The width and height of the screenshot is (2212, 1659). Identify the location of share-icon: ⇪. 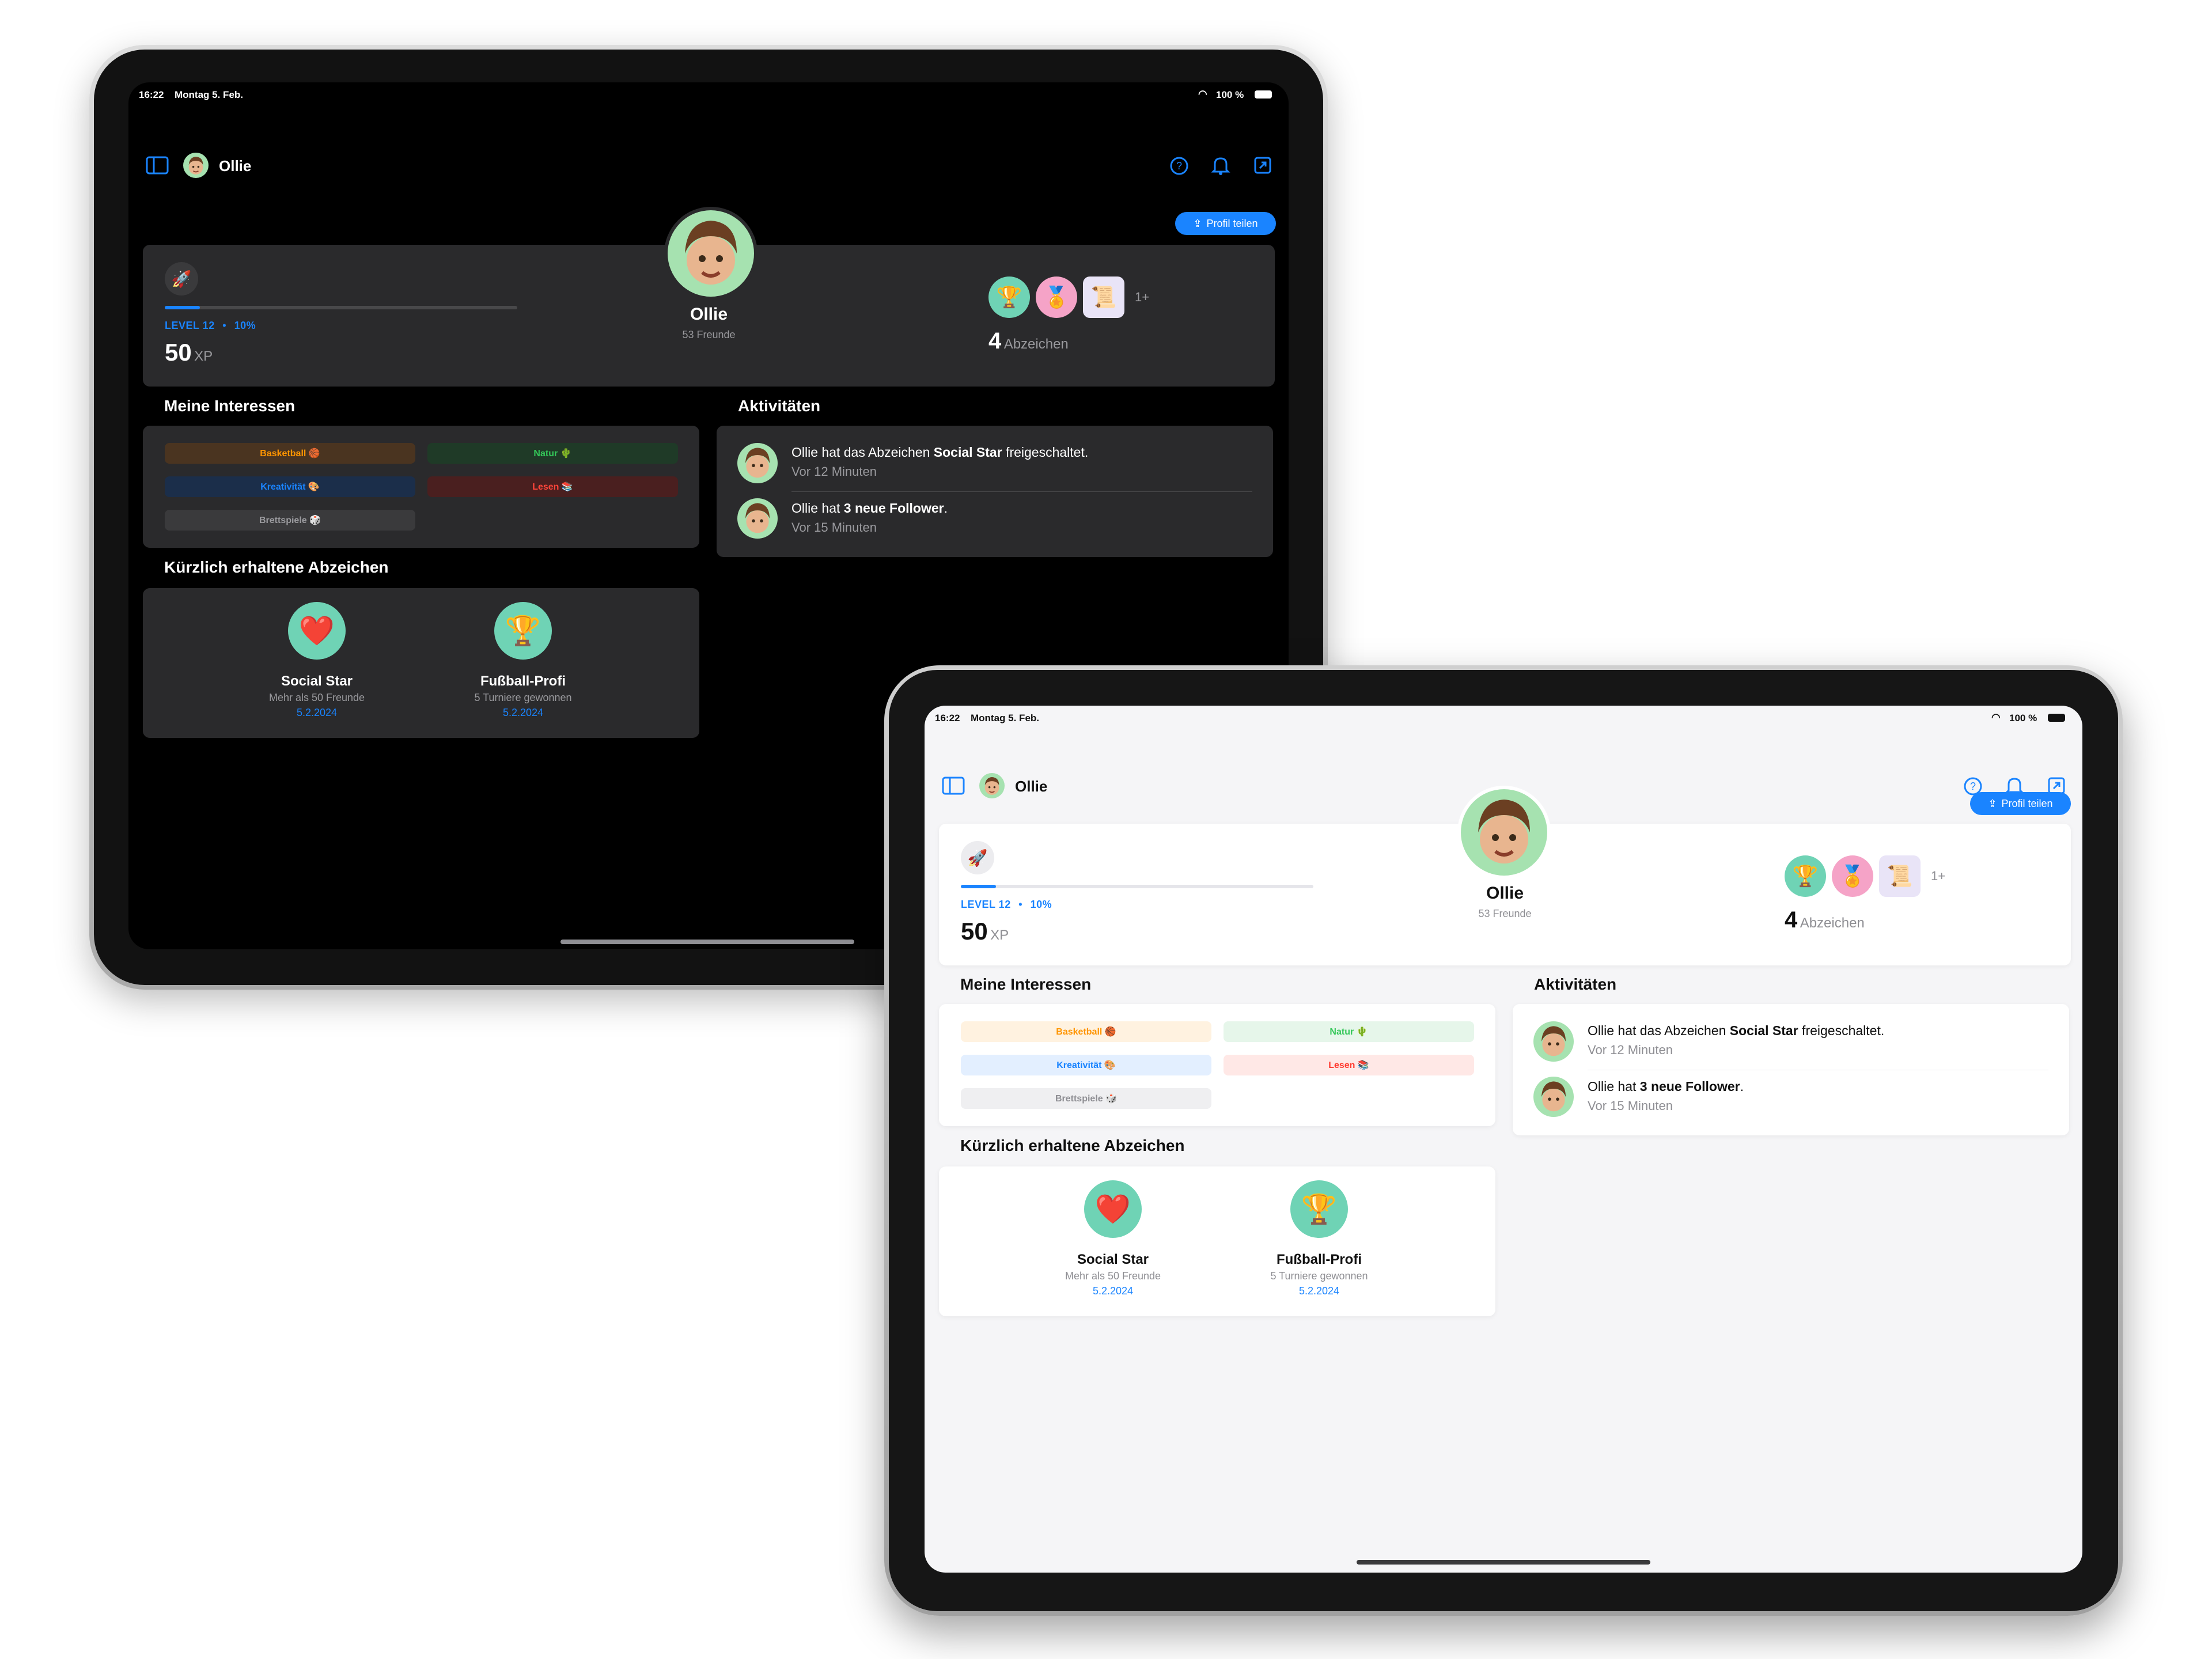
(1197, 223).